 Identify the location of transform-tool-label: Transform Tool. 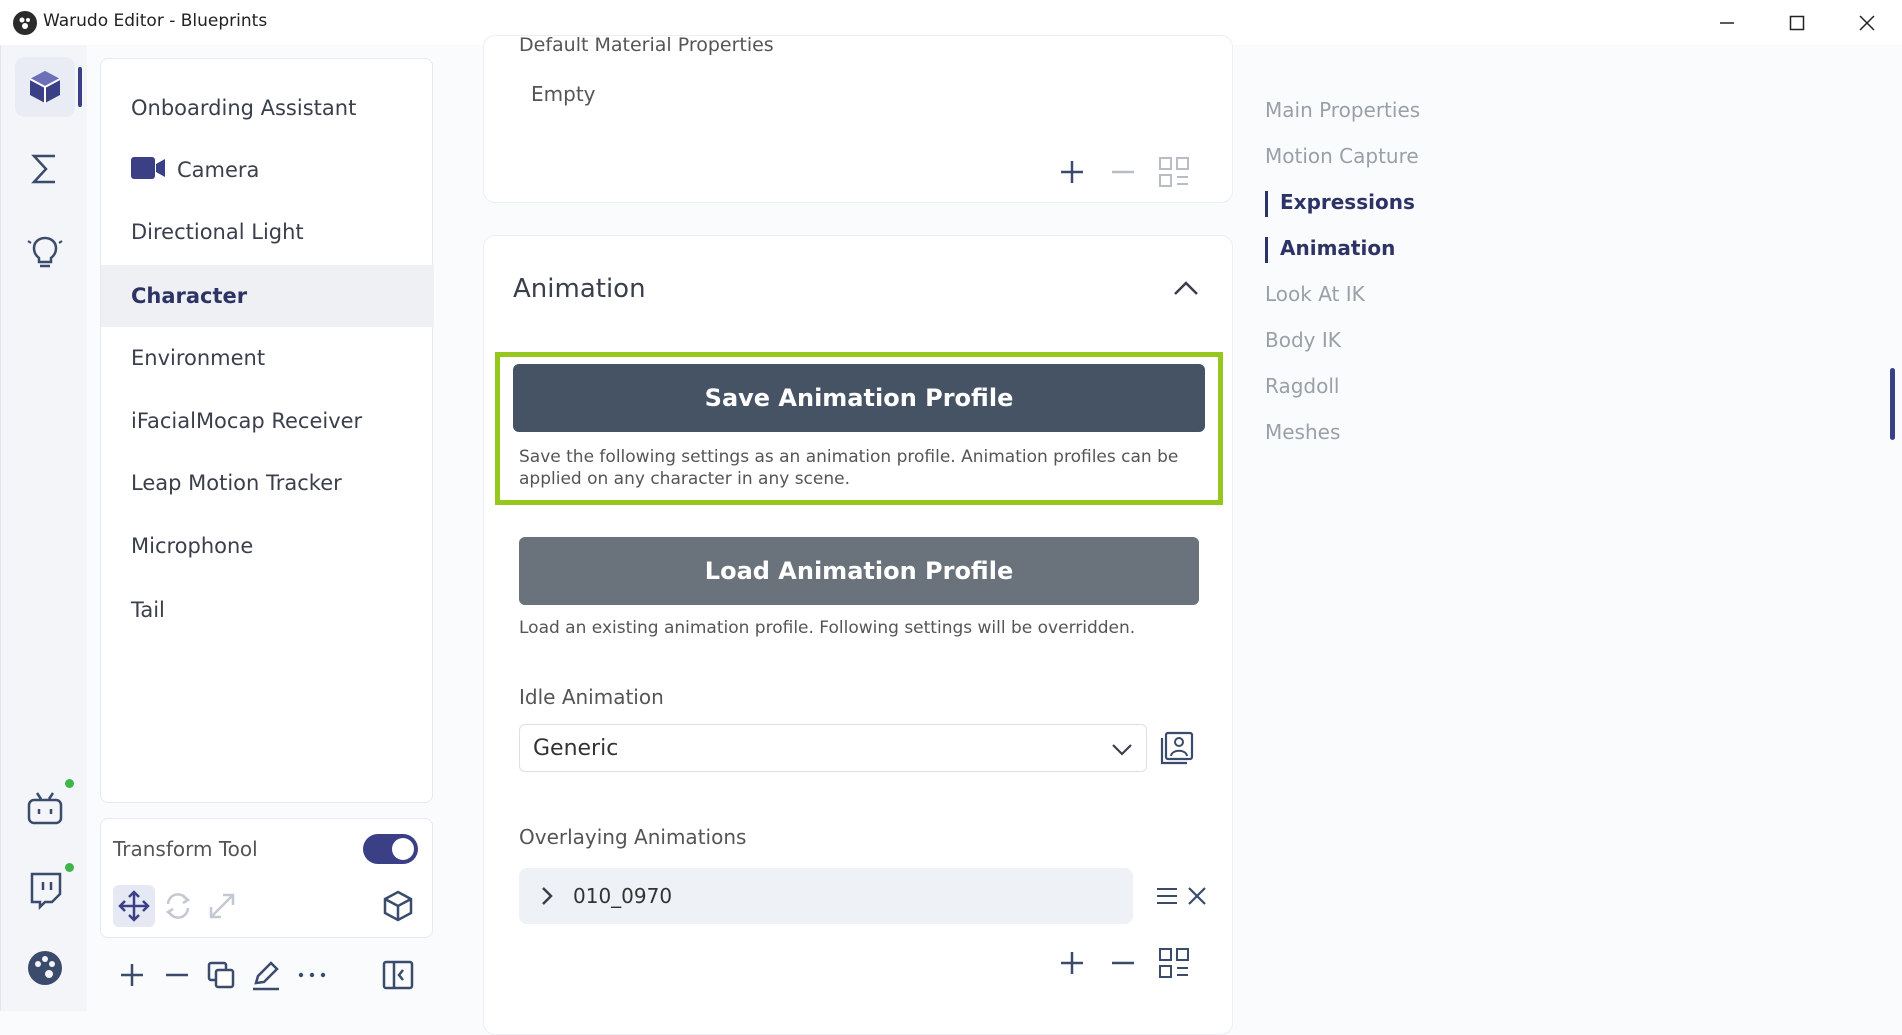
(185, 849).